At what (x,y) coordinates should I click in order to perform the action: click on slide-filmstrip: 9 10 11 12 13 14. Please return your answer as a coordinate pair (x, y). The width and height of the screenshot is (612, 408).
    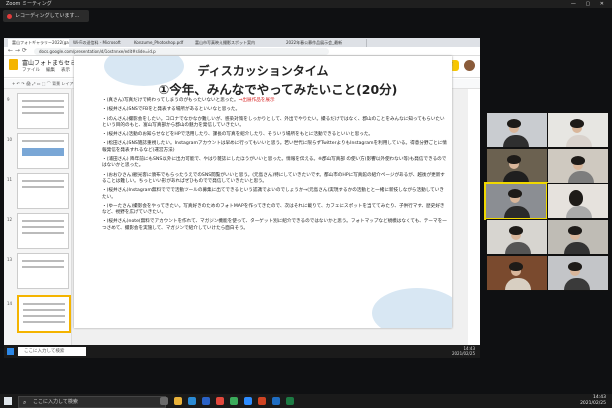
    Looking at the image, I should click on (38, 219).